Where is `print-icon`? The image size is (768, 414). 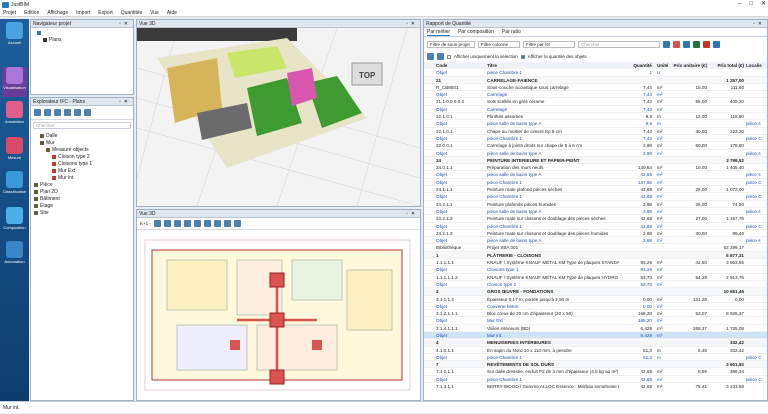 print-icon is located at coordinates (217, 223).